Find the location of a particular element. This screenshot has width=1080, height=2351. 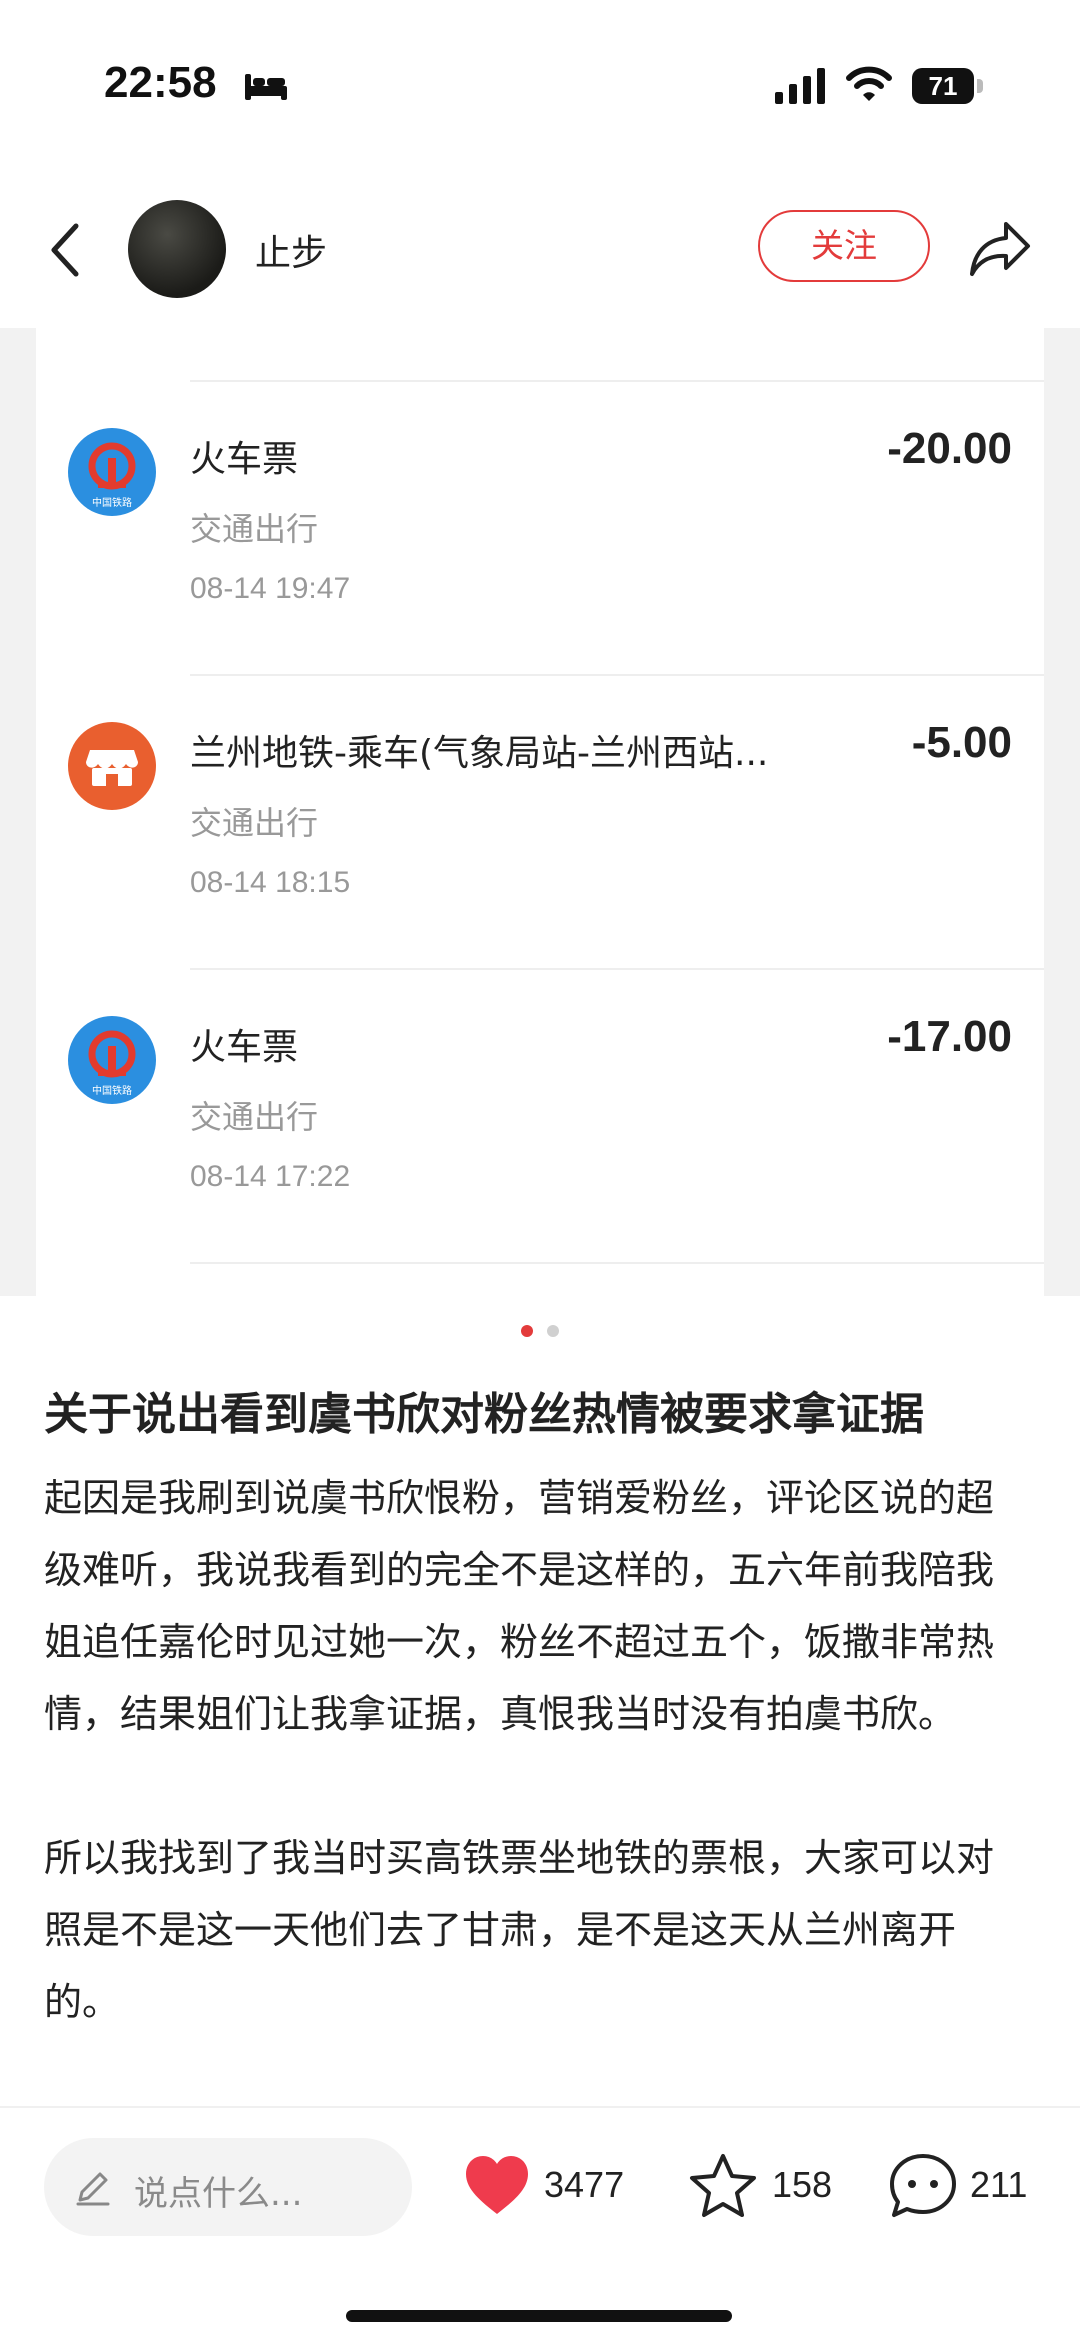

heart-icon is located at coordinates (497, 2185).